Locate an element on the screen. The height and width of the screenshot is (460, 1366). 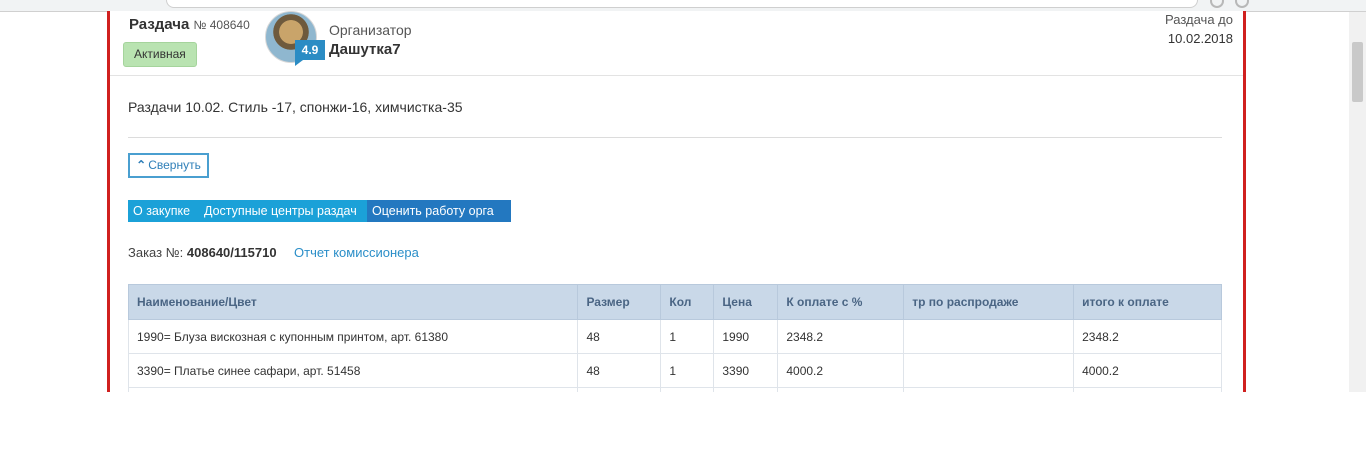
column-header-name: Наименование/Цвет is located at coordinates (353, 302).